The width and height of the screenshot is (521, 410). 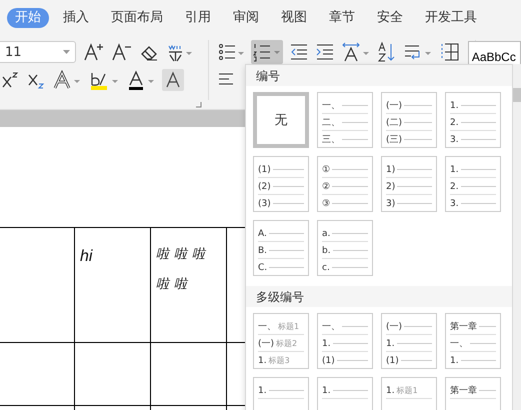 I want to click on section-header: 多级编号, so click(x=379, y=296).